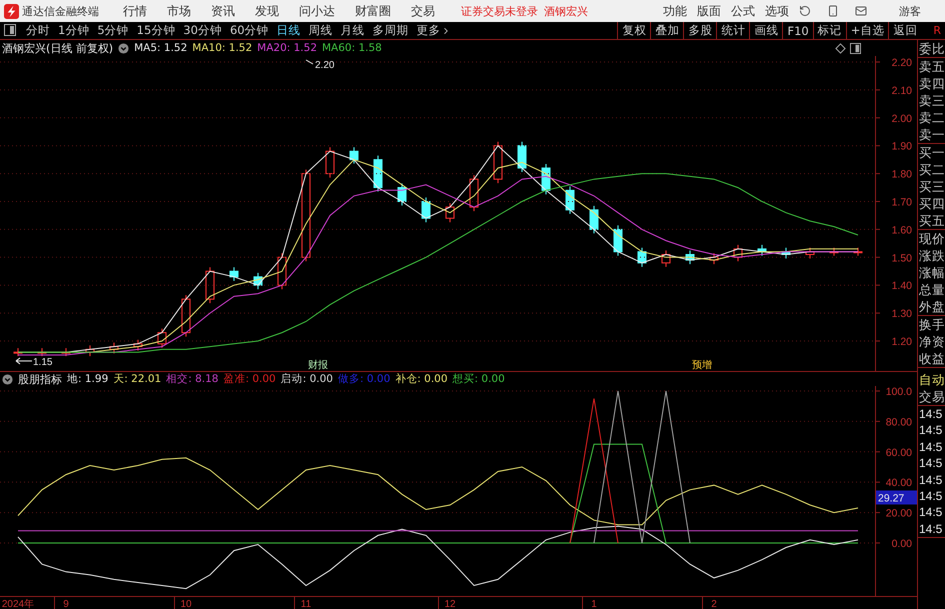  What do you see at coordinates (902, 230) in the screenshot?
I see `axis-label: 1.60` at bounding box center [902, 230].